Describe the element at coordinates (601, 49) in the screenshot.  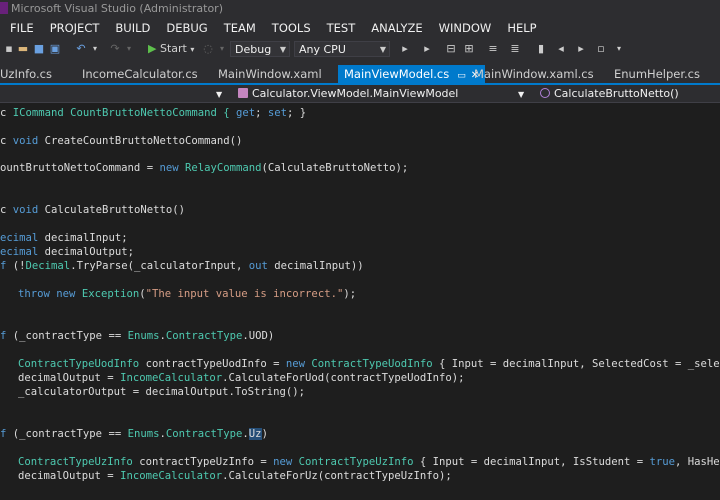
I see `bookmark-clear-icon: ▫` at that location.